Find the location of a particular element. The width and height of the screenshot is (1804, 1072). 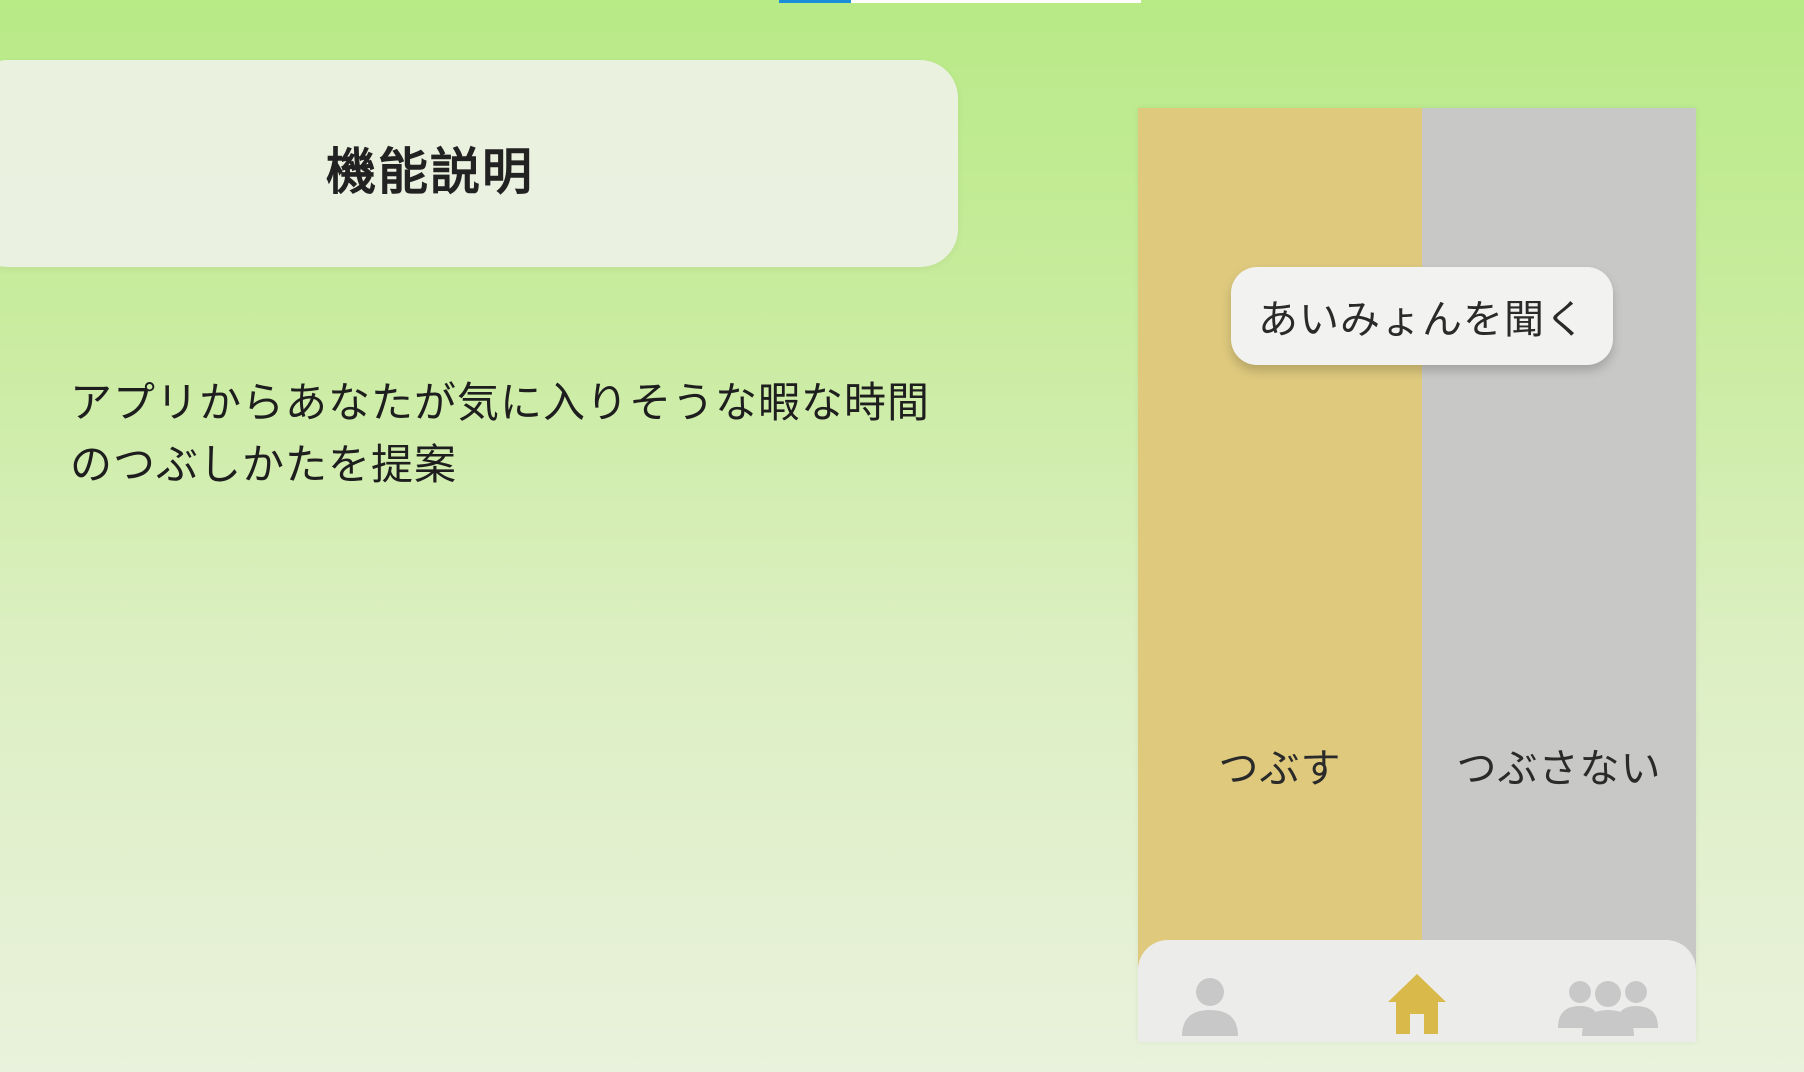

kill-time-label: つぶす is located at coordinates (1280, 769).